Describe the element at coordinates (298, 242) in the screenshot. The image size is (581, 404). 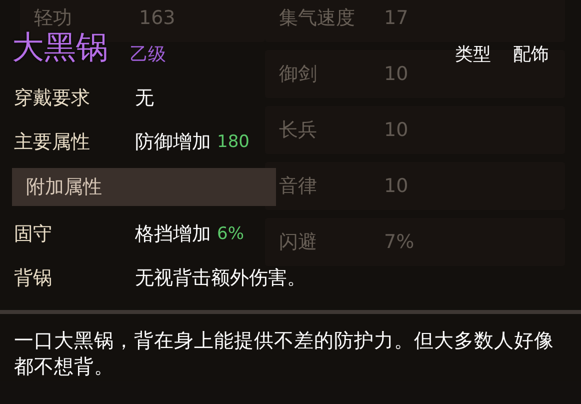
I see `stat-label: 闪避` at that location.